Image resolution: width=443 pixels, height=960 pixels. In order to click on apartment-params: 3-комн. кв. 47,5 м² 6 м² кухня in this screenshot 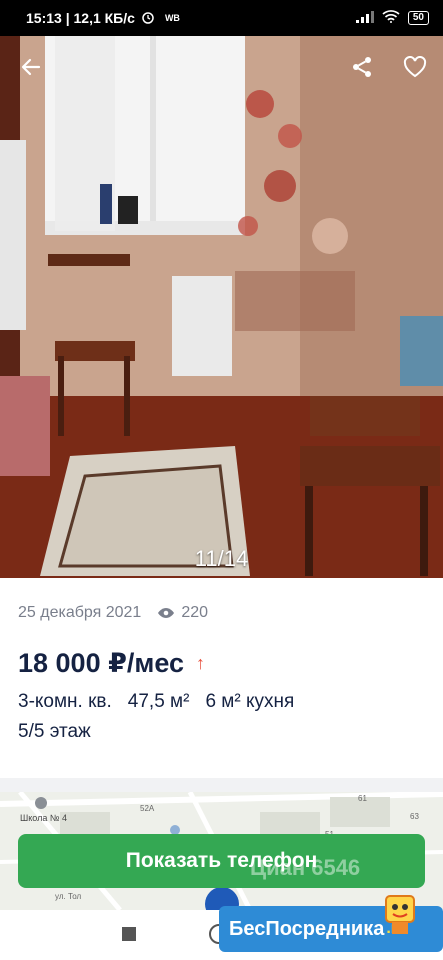, I will do `click(221, 702)`.